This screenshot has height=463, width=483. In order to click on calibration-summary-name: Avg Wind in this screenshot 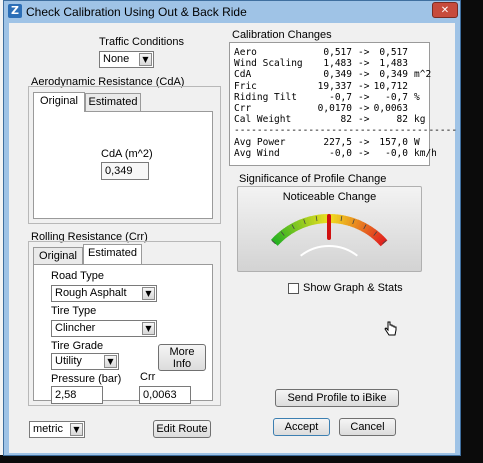, I will do `click(257, 153)`.